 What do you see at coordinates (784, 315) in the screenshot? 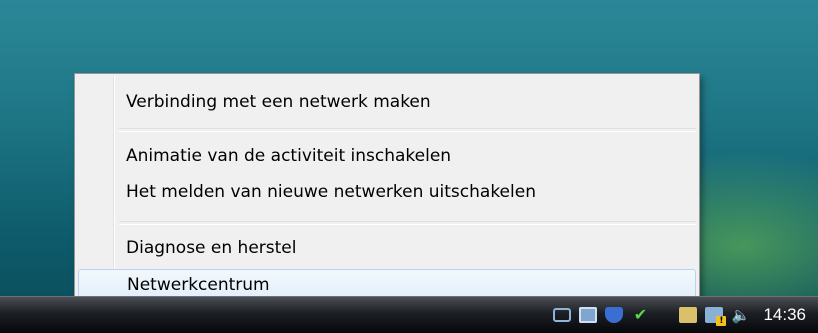
I see `clock: 14:36` at bounding box center [784, 315].